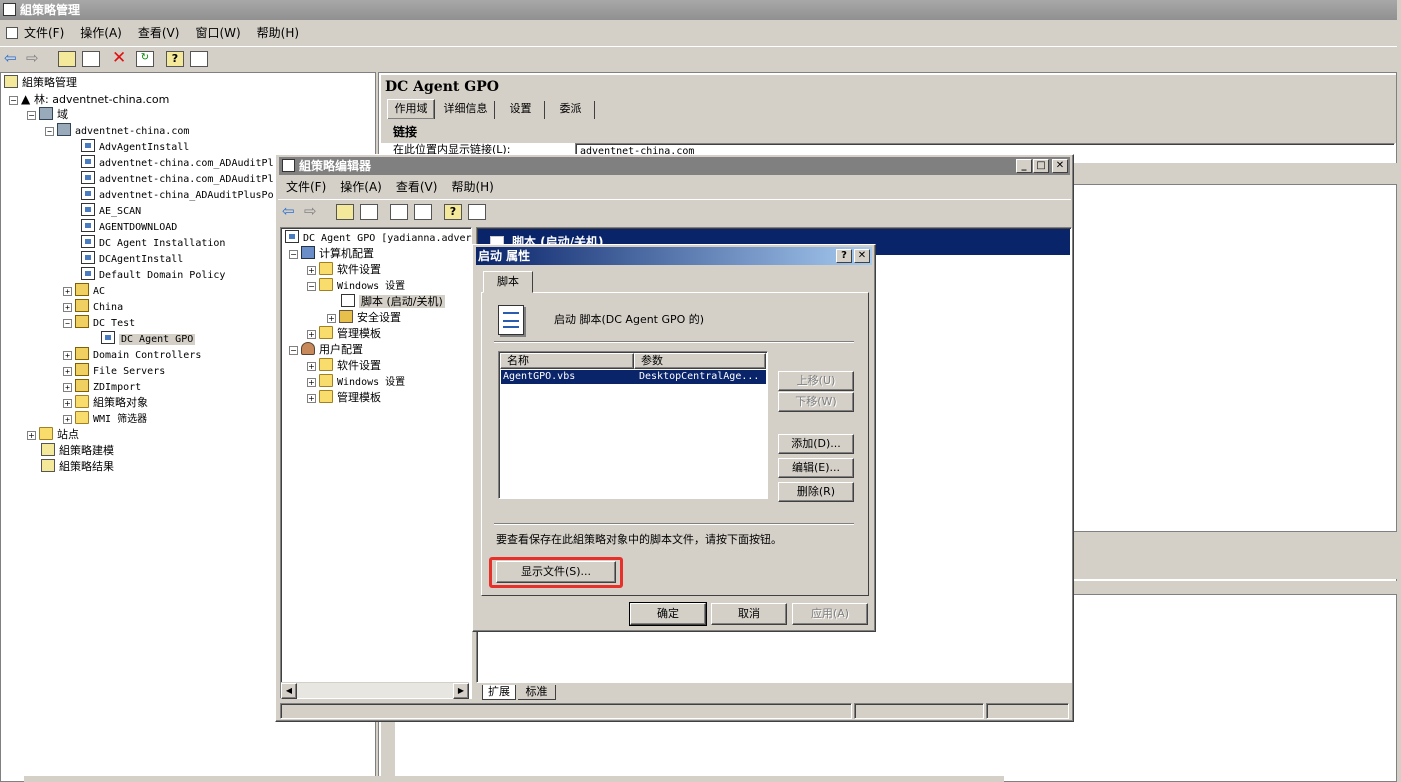 Image resolution: width=1401 pixels, height=782 pixels. What do you see at coordinates (105, 419) in the screenshot?
I see `tree-wmi-filters: + WMI 筛选器` at bounding box center [105, 419].